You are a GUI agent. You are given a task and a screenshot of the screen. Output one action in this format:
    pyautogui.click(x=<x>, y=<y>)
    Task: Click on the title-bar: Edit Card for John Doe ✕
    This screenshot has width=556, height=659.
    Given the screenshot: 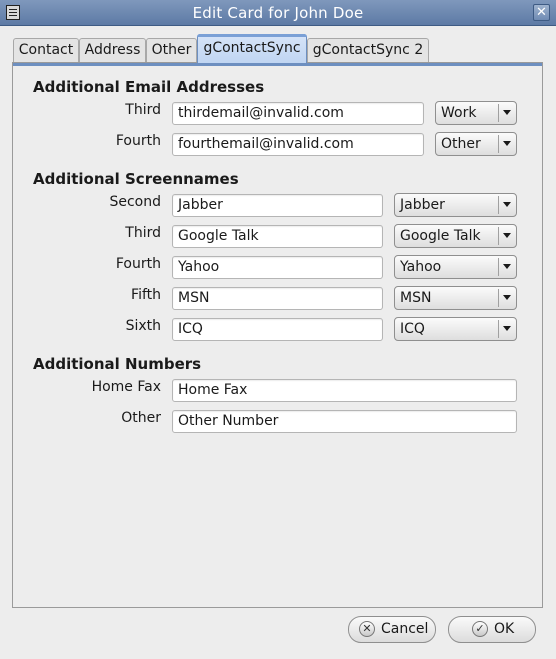 What is the action you would take?
    pyautogui.click(x=278, y=13)
    